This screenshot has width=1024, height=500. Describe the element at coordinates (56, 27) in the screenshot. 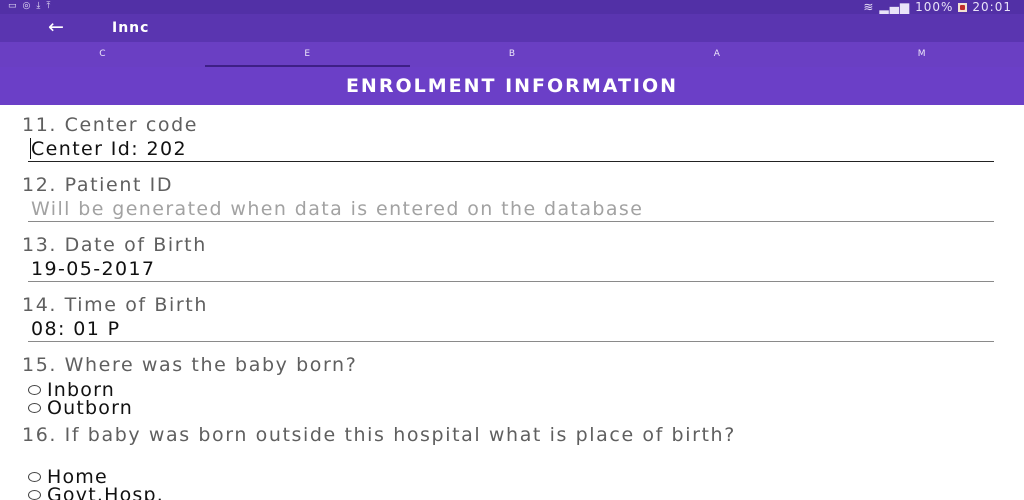

I see `back-arrow-icon: ←` at that location.